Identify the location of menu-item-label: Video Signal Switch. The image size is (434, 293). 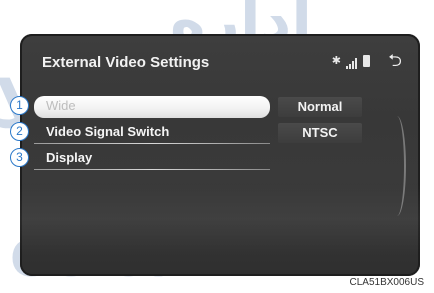
(108, 131).